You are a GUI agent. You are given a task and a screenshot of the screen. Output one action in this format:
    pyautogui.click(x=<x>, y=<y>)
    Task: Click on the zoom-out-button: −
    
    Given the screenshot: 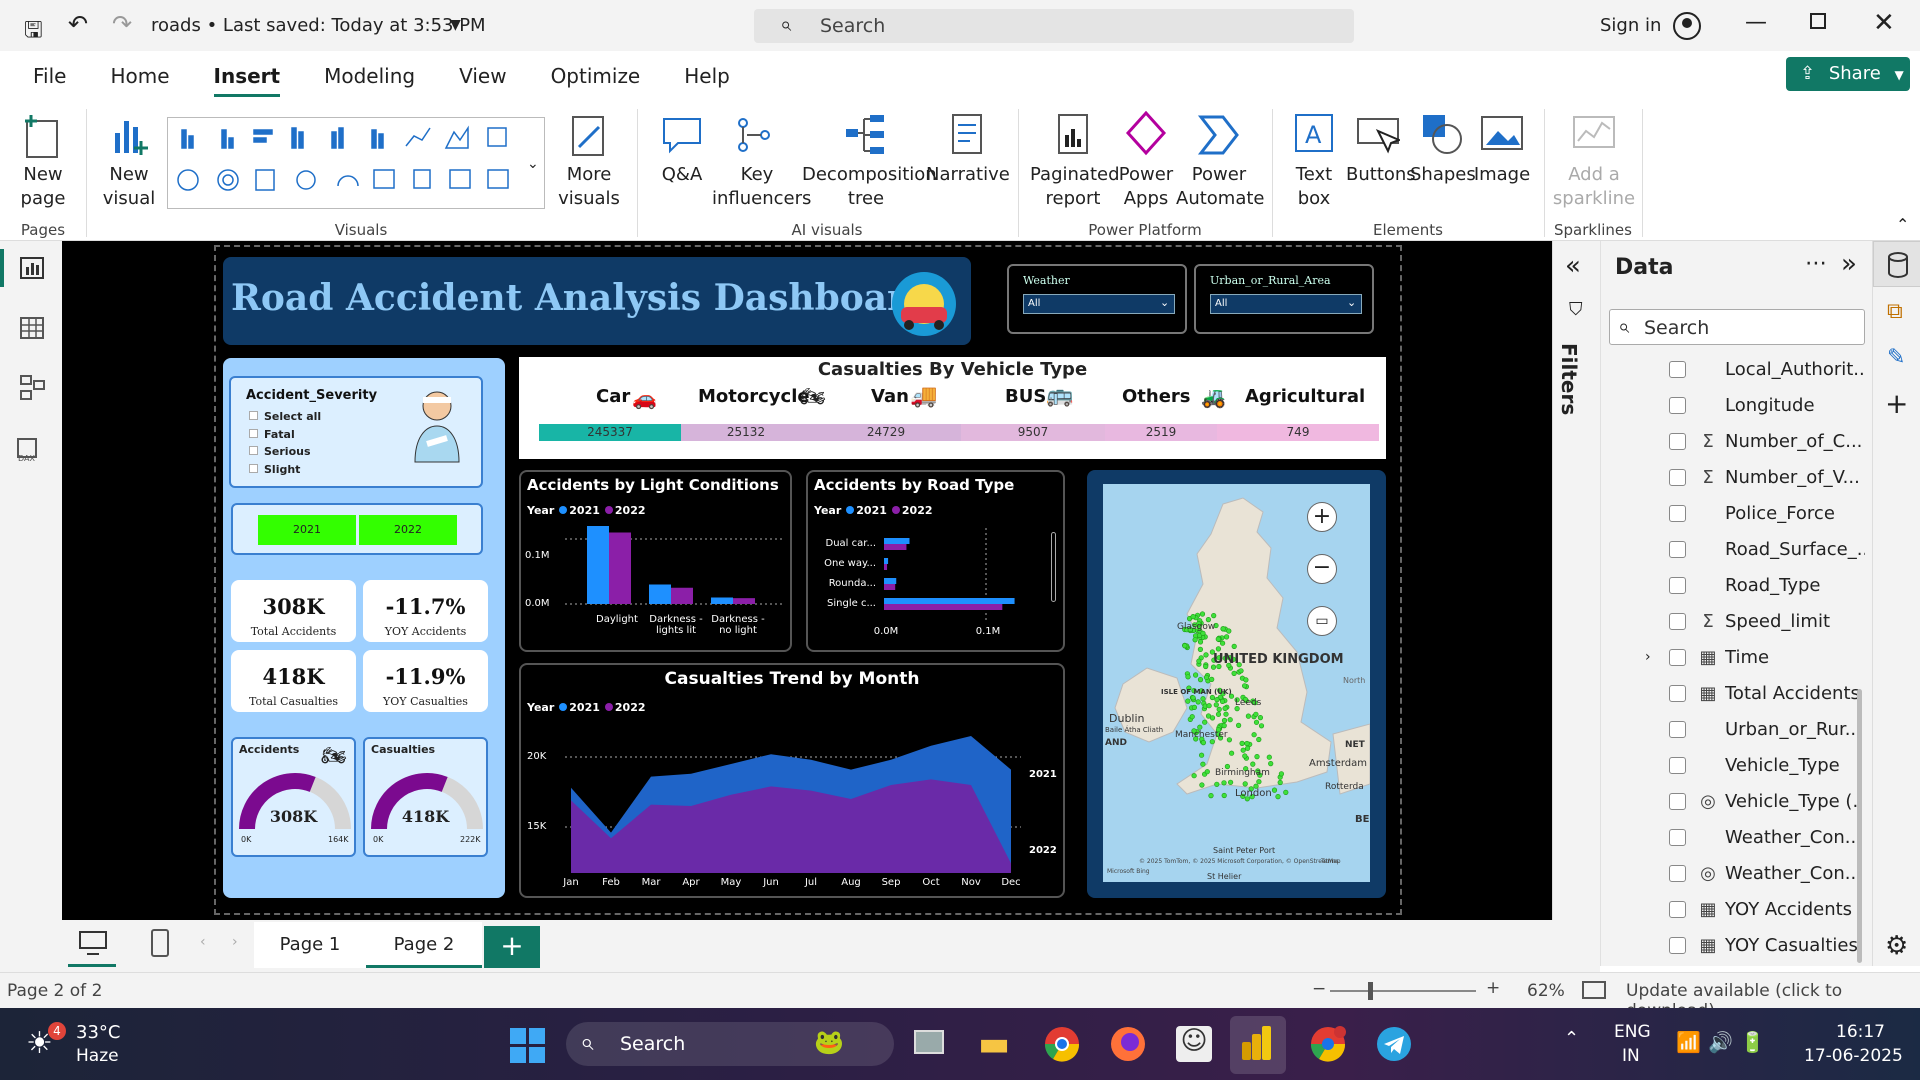 What is the action you would take?
    pyautogui.click(x=1322, y=569)
    